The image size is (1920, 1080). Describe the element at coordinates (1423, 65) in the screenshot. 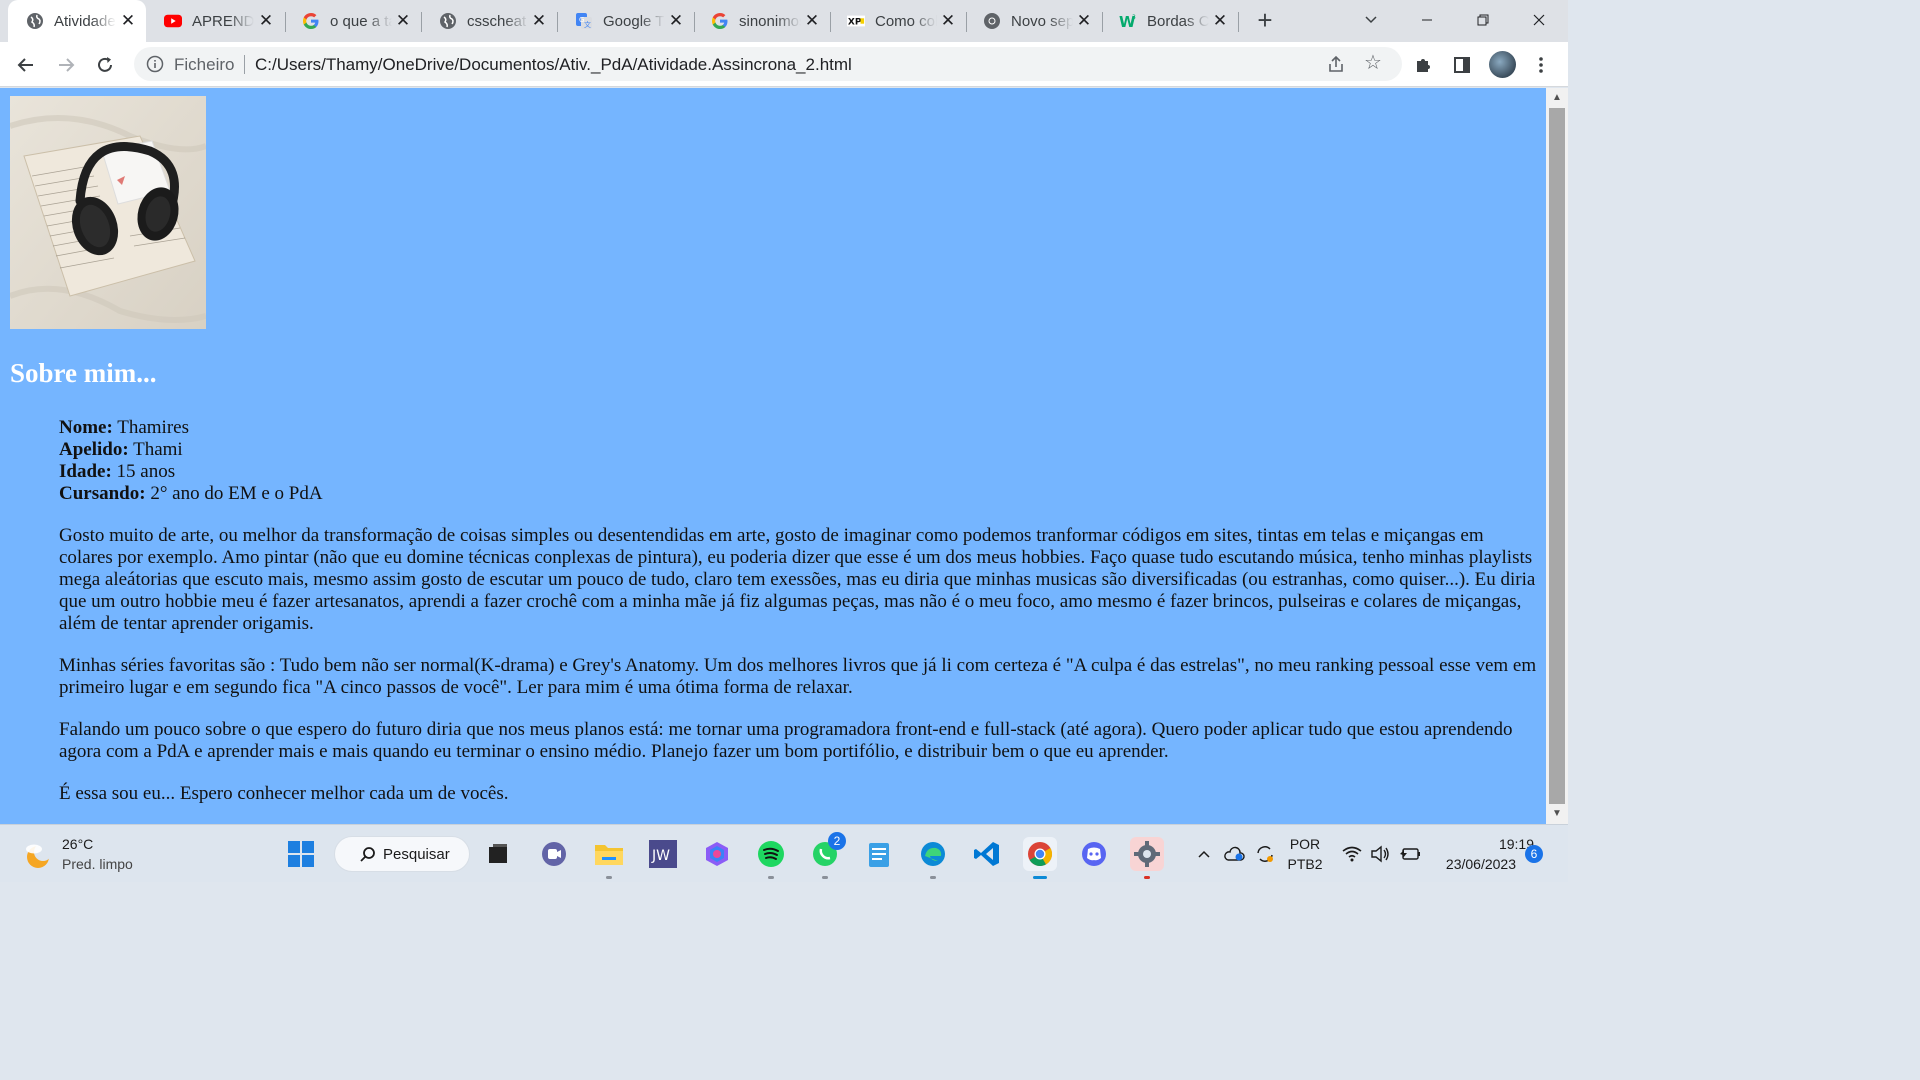

I see `extensions-puzzle-icon` at that location.